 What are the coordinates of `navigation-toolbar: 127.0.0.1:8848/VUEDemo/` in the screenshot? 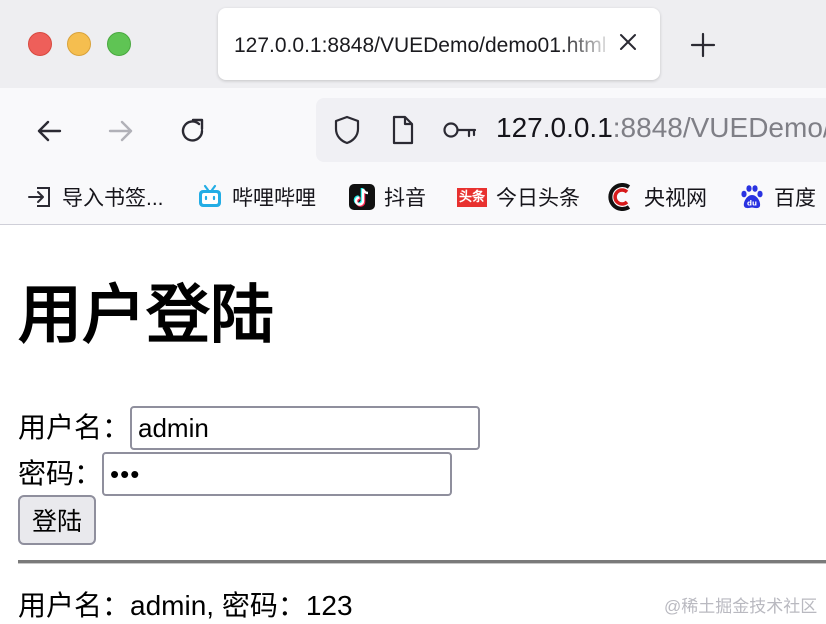 It's located at (413, 130).